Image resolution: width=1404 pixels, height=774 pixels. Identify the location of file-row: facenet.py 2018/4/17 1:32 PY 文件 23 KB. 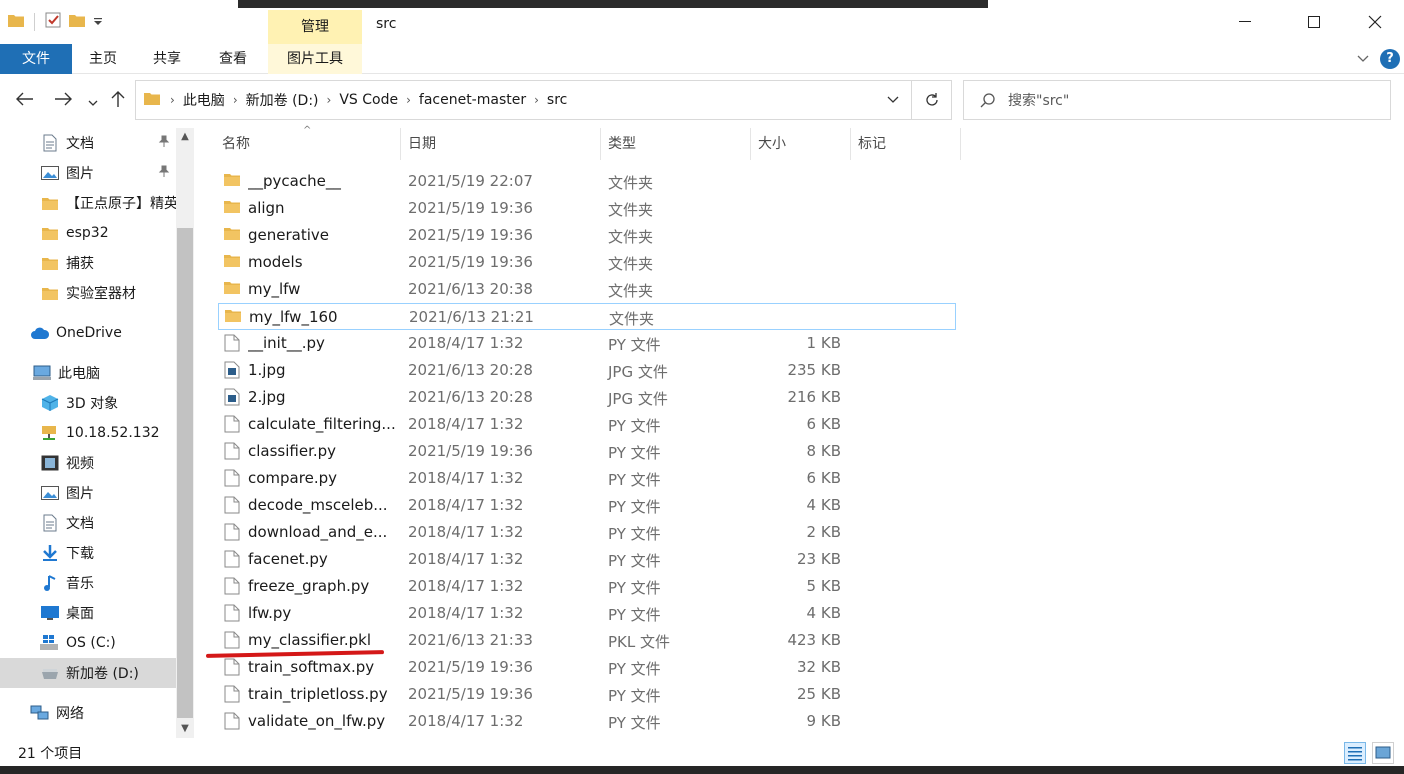
(587, 559).